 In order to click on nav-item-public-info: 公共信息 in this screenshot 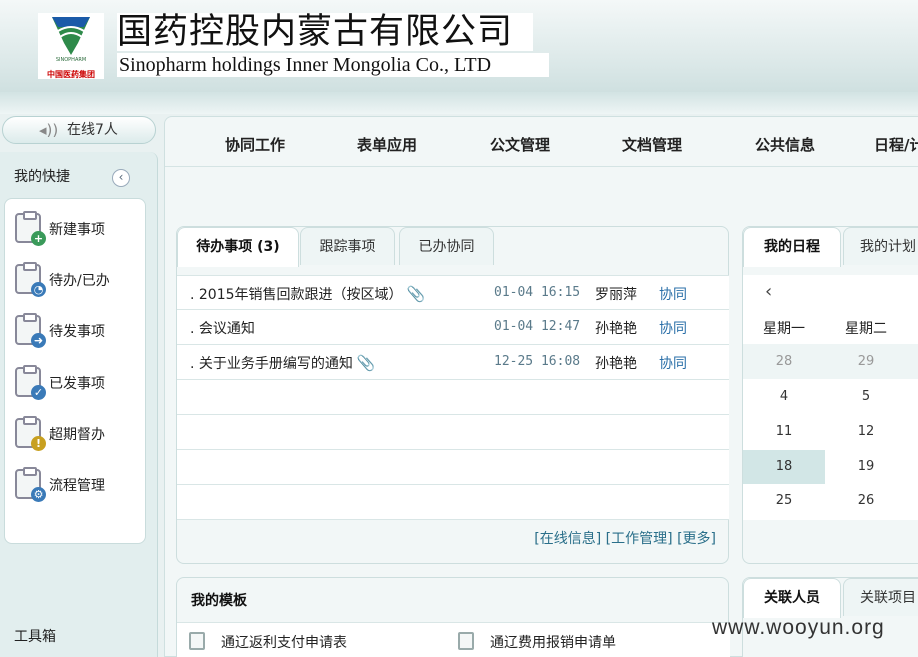, I will do `click(785, 144)`.